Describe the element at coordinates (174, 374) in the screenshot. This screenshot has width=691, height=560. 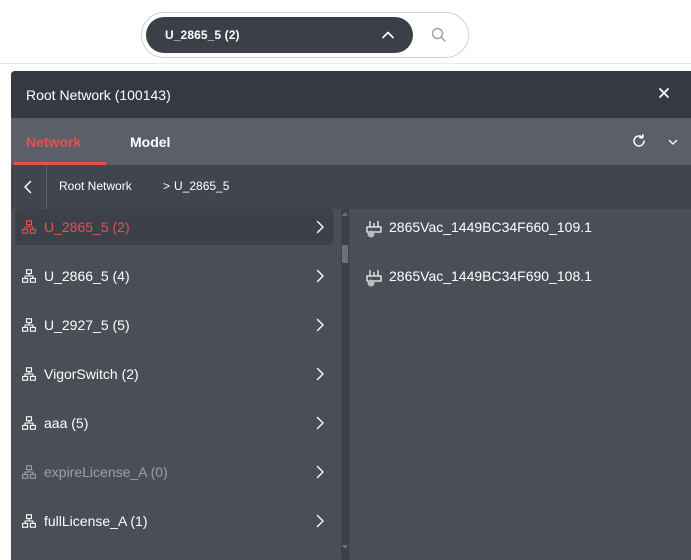
I see `network-item: VigorSwitch (2)` at that location.